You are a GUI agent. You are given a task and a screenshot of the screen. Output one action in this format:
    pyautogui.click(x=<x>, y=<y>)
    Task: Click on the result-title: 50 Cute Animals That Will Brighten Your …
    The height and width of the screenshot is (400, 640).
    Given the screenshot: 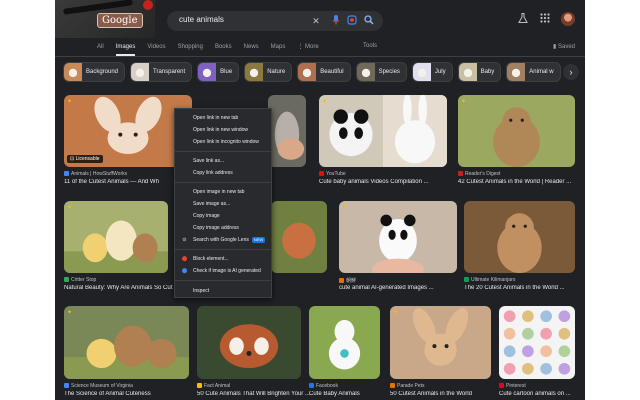 What is the action you would take?
    pyautogui.click(x=254, y=394)
    